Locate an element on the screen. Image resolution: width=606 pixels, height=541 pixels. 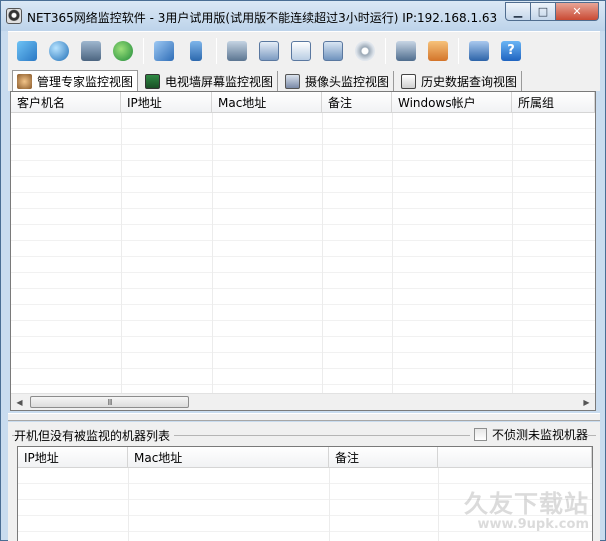
toolbar-button-computer is located at coordinates (237, 51).